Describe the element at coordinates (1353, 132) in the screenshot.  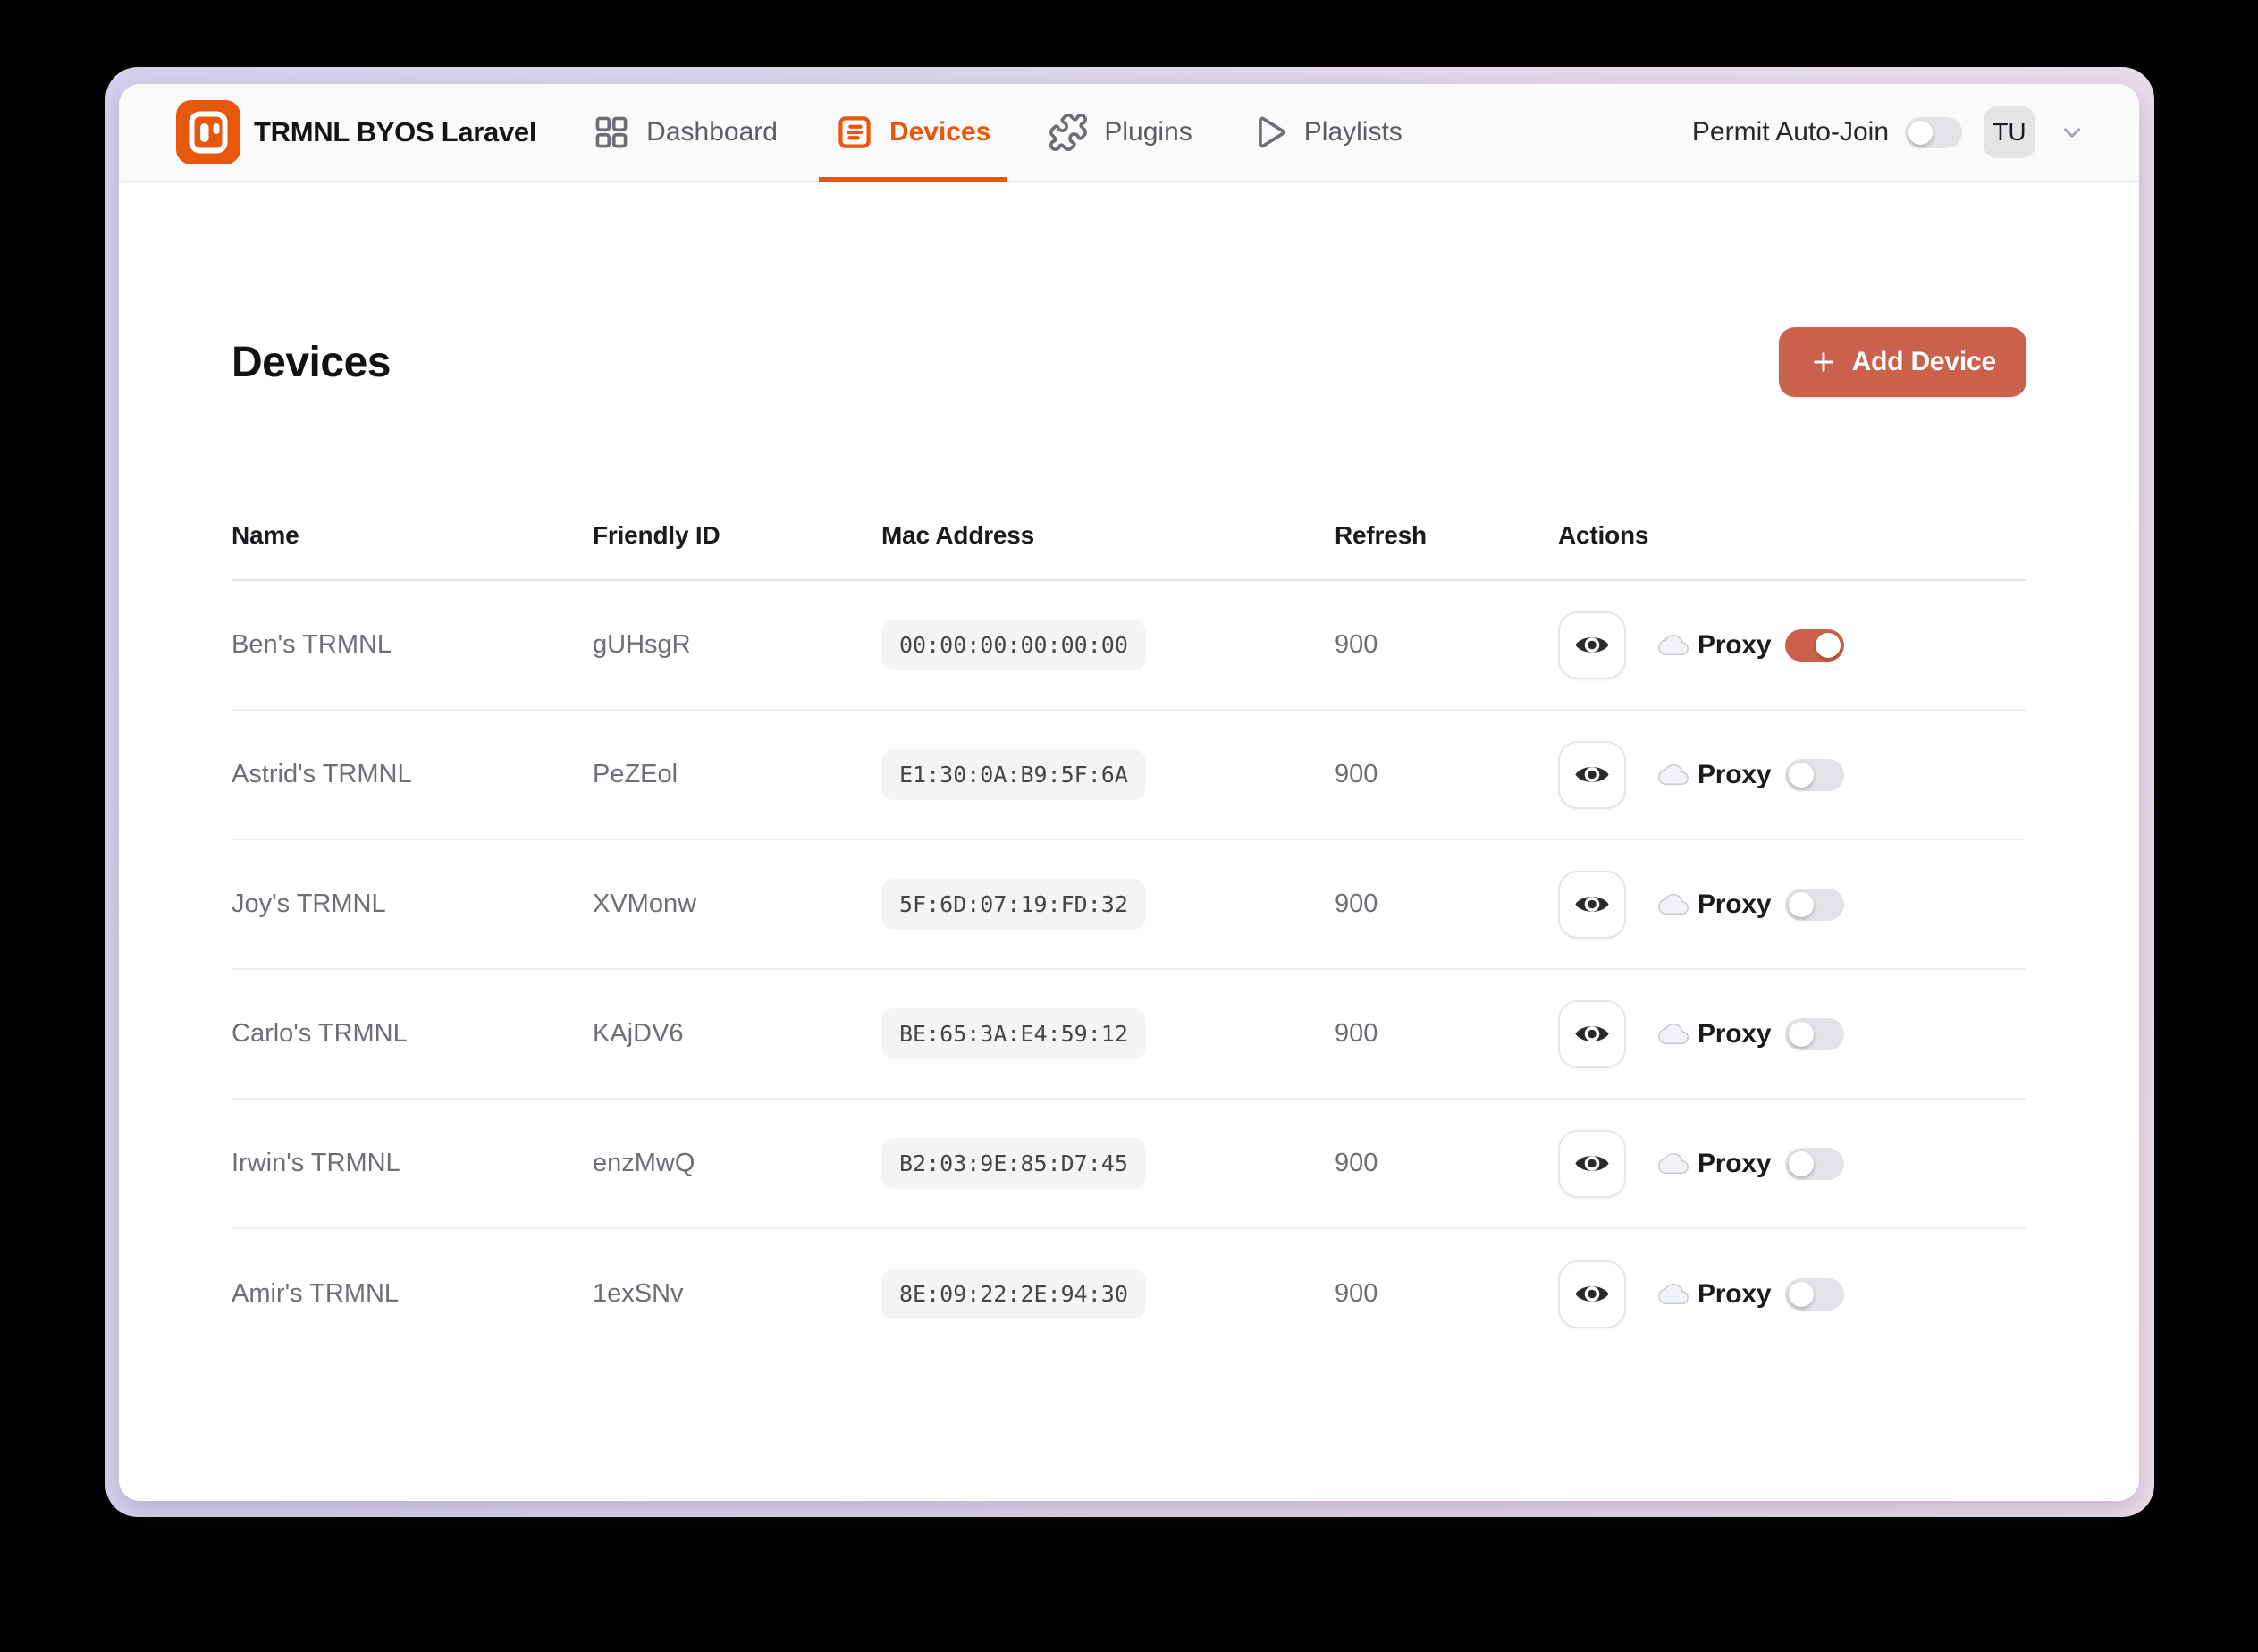
I see `nav-label: Playlists` at that location.